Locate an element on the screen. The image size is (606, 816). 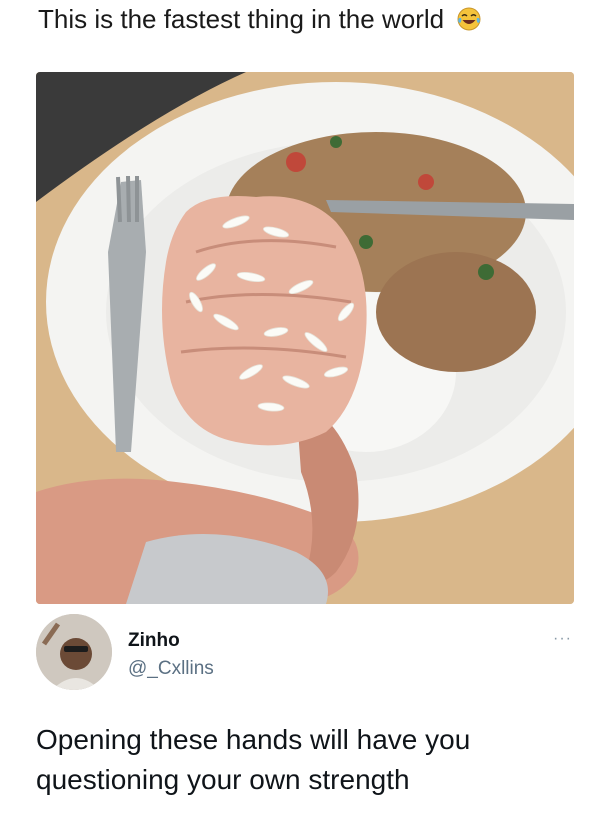
author-name: Zinho is located at coordinates (154, 641).